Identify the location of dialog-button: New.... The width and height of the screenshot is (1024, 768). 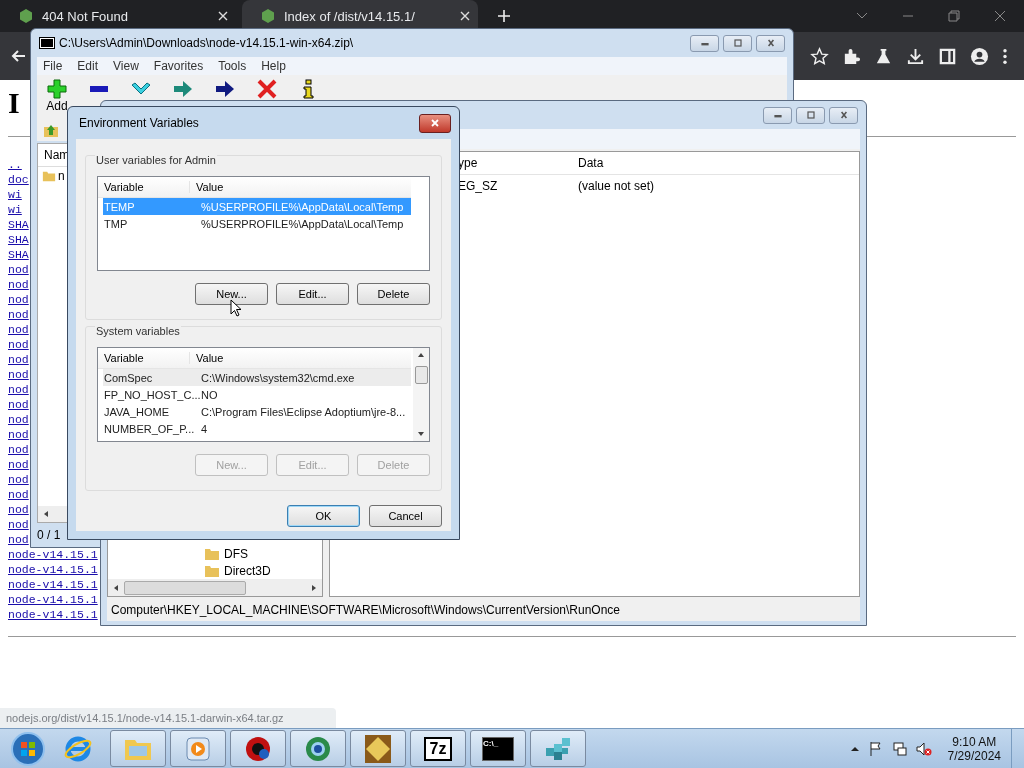
(231, 294).